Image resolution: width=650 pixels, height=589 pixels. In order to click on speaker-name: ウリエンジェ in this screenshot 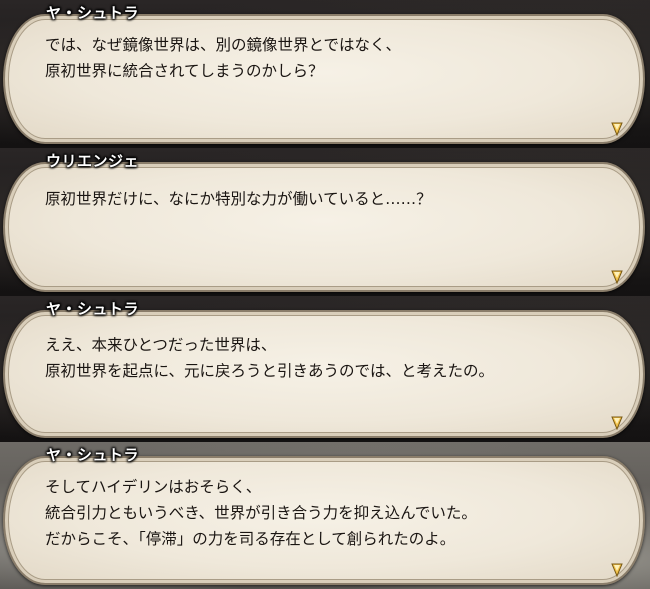, I will do `click(93, 161)`.